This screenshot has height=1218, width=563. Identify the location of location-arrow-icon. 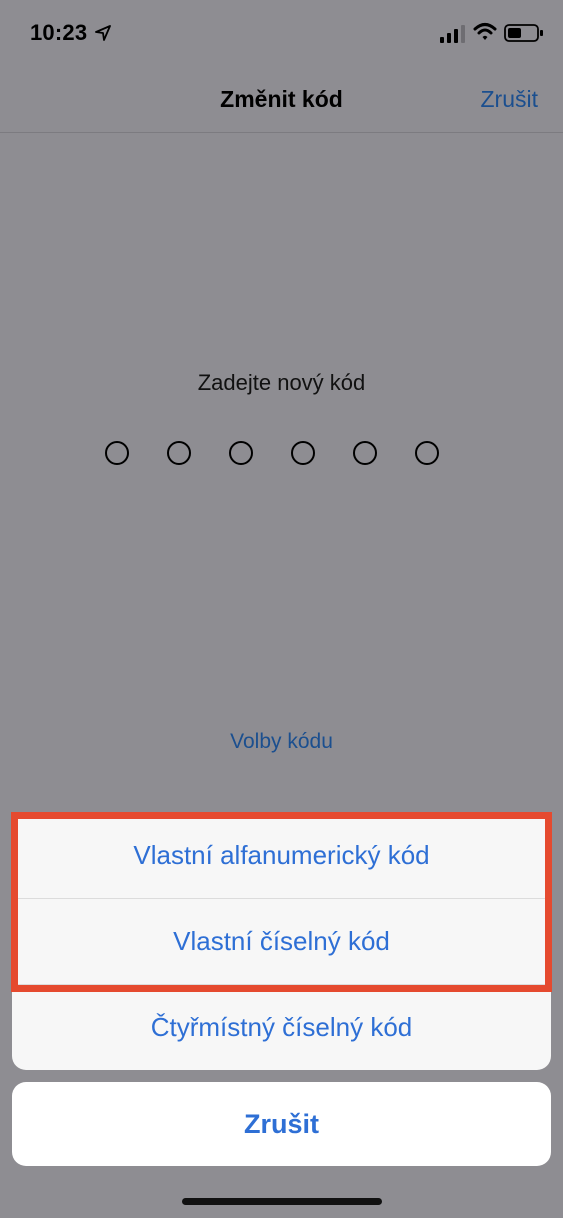
(103, 33).